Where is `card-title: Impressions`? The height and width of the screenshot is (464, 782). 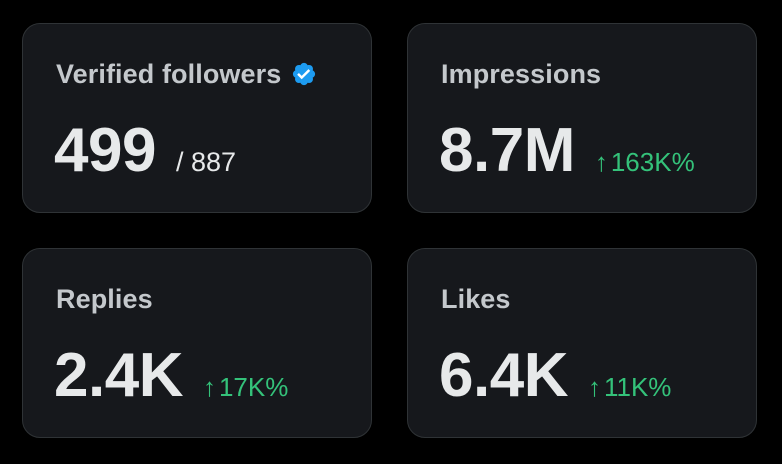
card-title: Impressions is located at coordinates (521, 73).